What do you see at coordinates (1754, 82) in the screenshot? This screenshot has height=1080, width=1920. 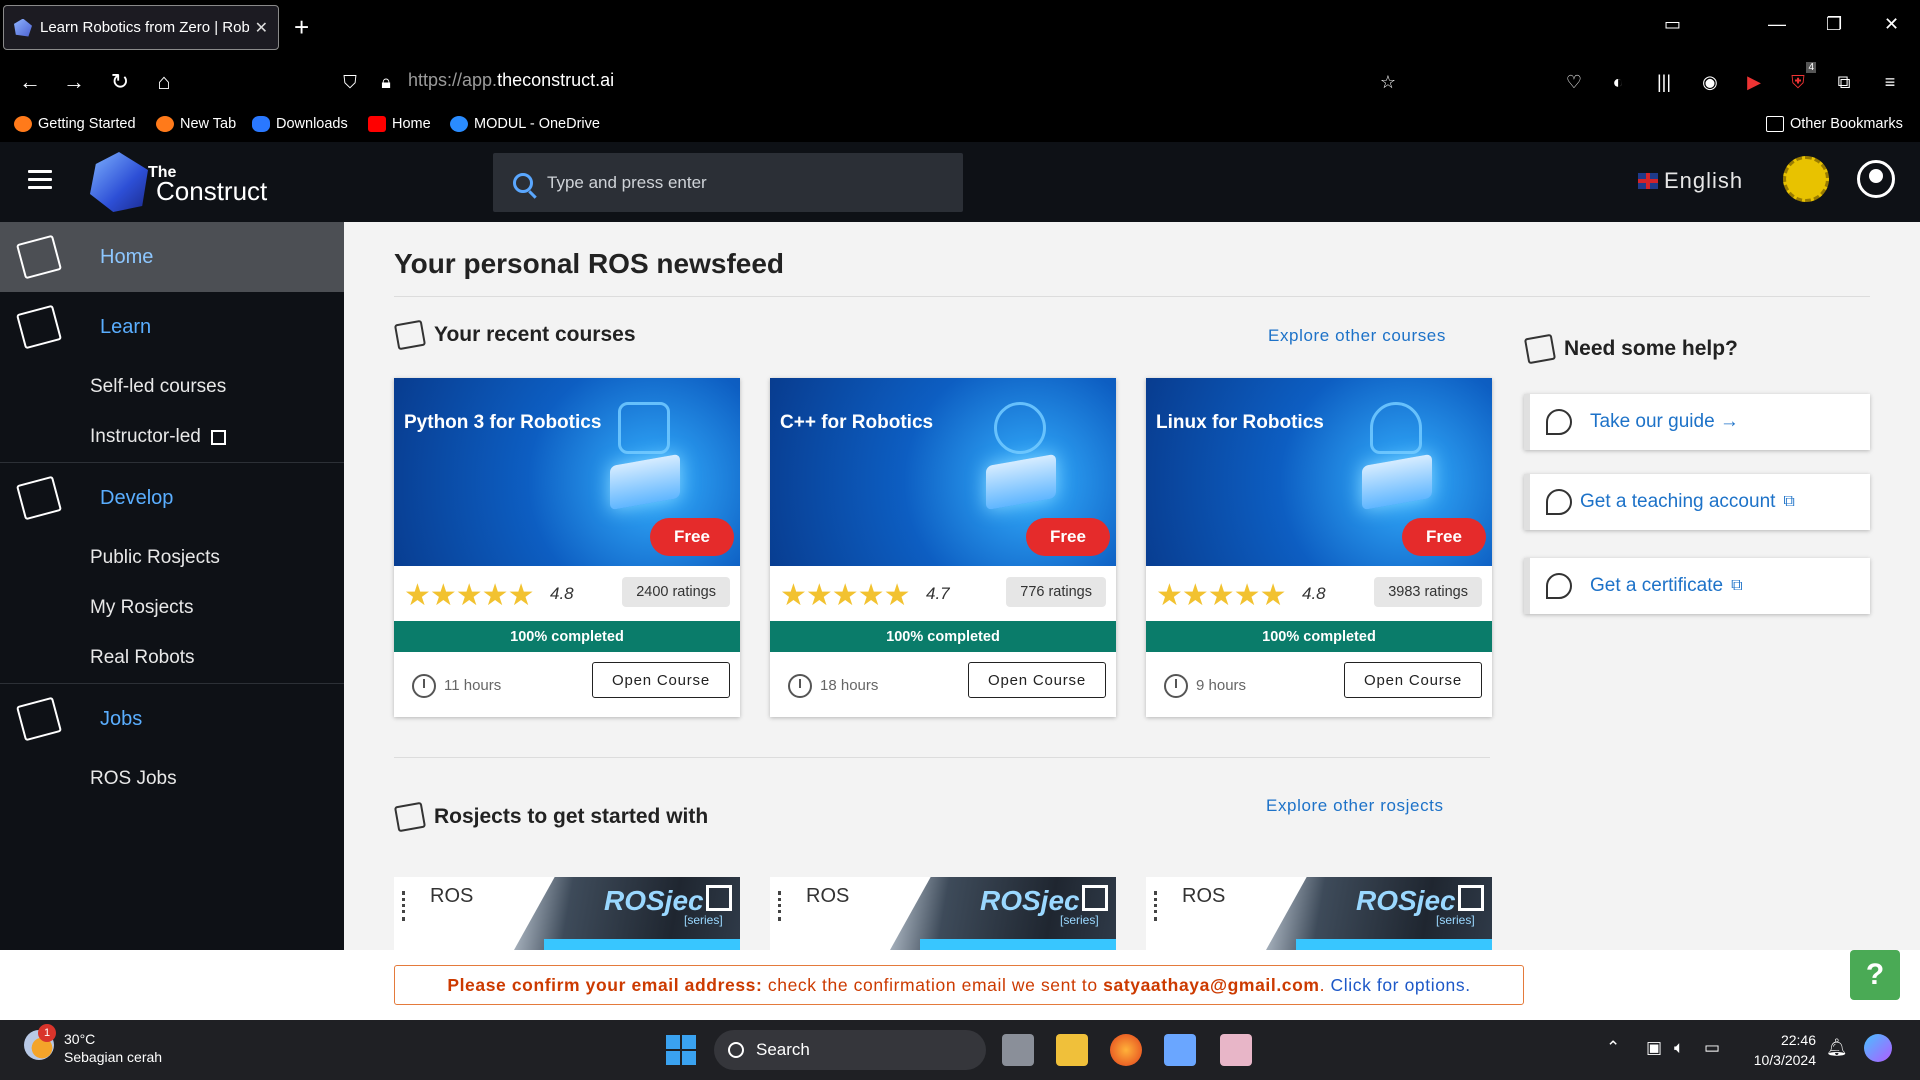 I see `youtube-extension-icon: ▶` at bounding box center [1754, 82].